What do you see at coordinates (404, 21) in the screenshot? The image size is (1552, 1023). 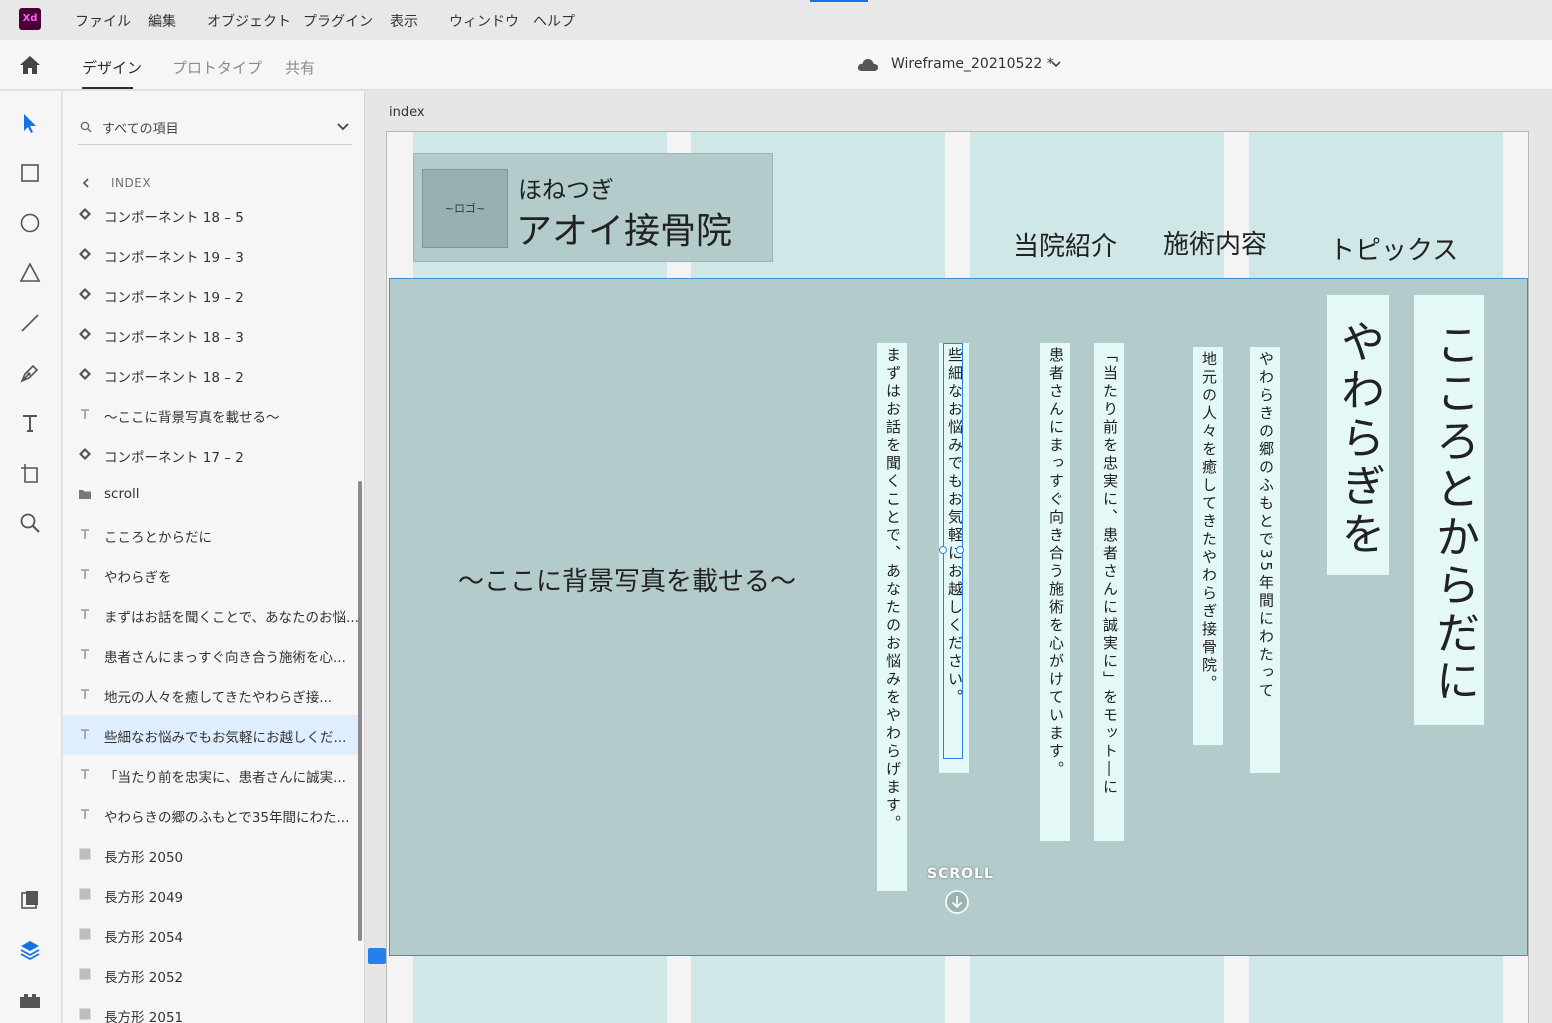 I see `menu-view: 表示` at bounding box center [404, 21].